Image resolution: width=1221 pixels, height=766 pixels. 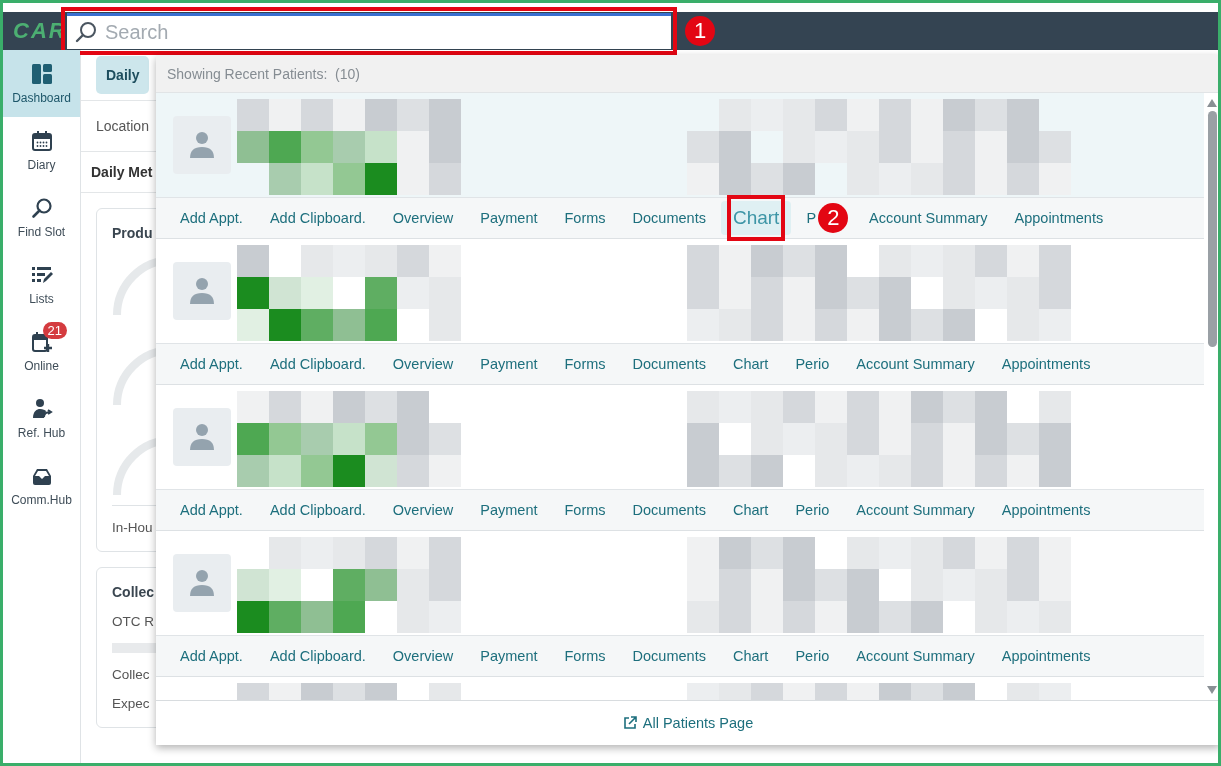 I want to click on action-link: P, so click(x=811, y=218).